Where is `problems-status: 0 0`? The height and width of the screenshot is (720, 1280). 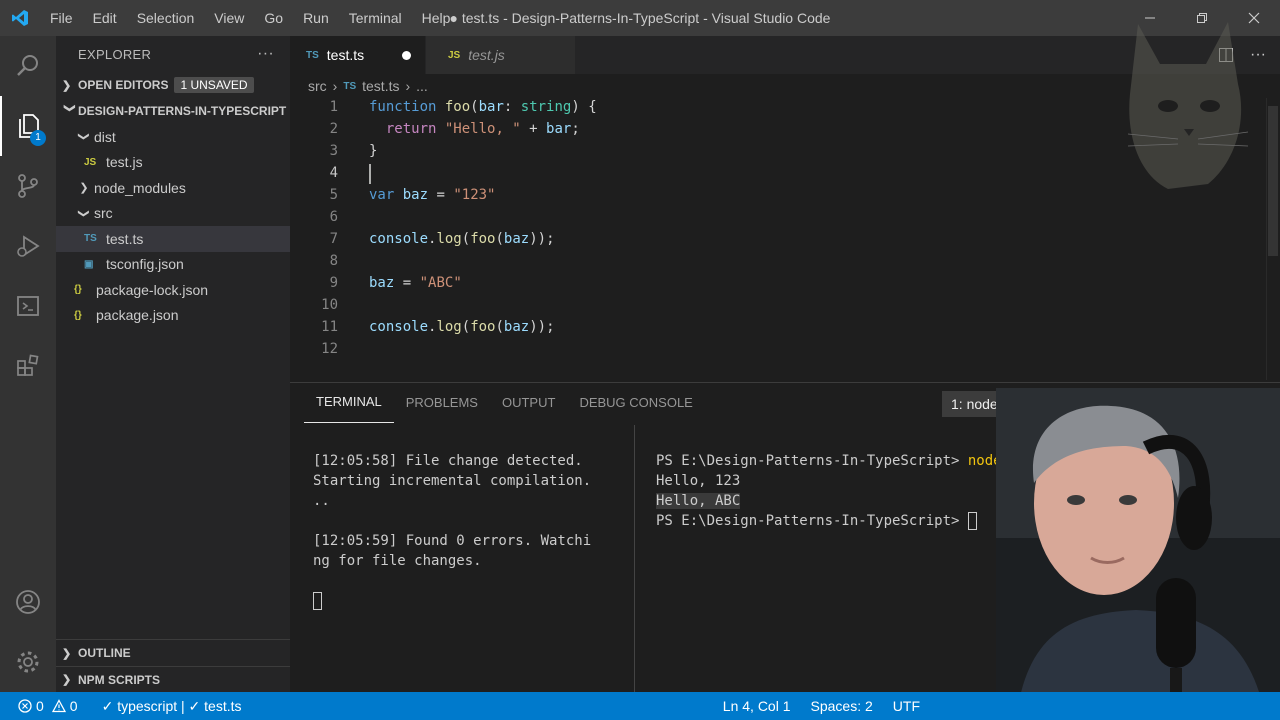
problems-status: 0 0 is located at coordinates (44, 706).